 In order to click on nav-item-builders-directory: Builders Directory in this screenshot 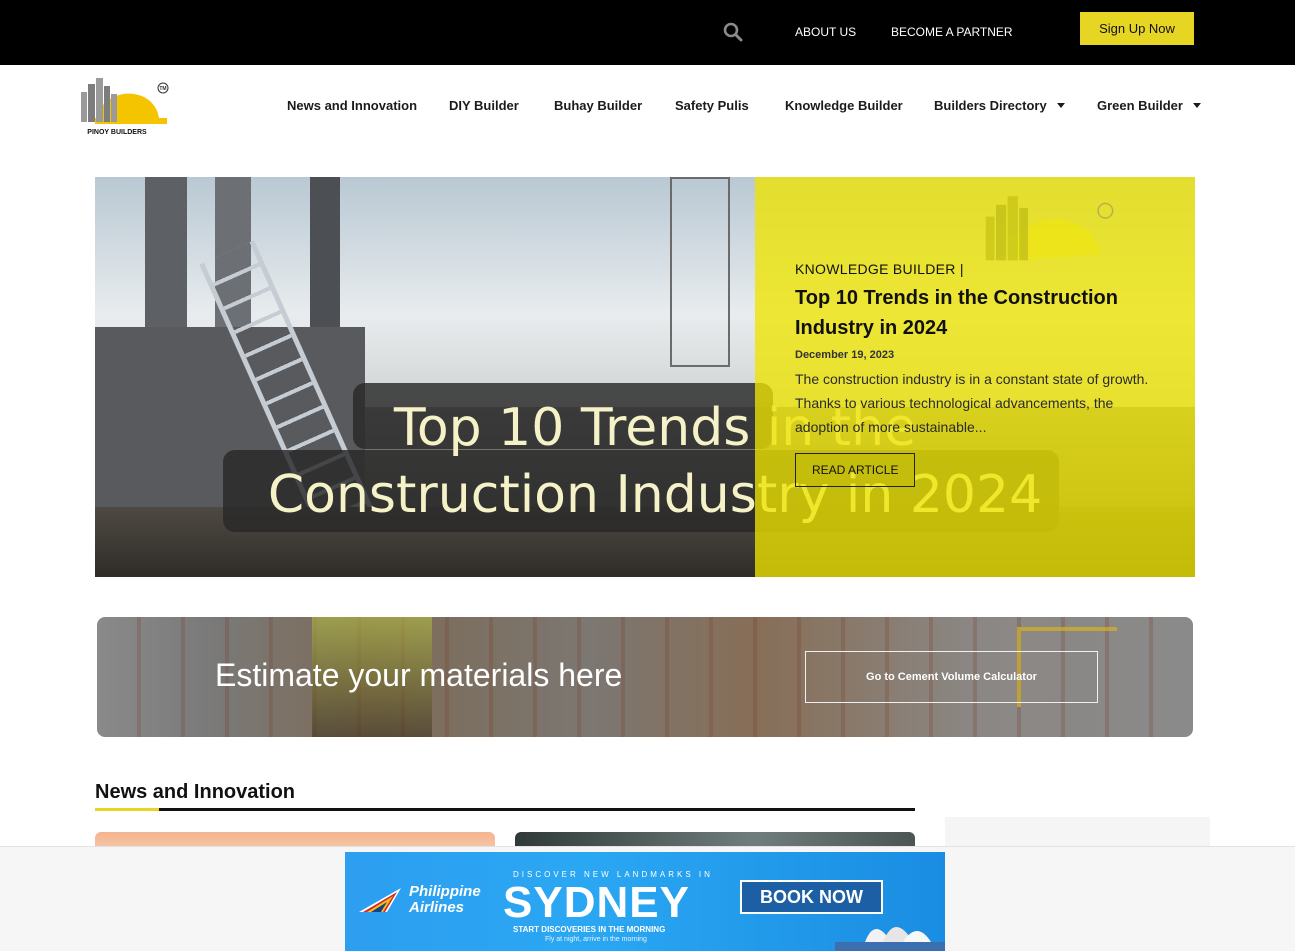, I will do `click(999, 105)`.